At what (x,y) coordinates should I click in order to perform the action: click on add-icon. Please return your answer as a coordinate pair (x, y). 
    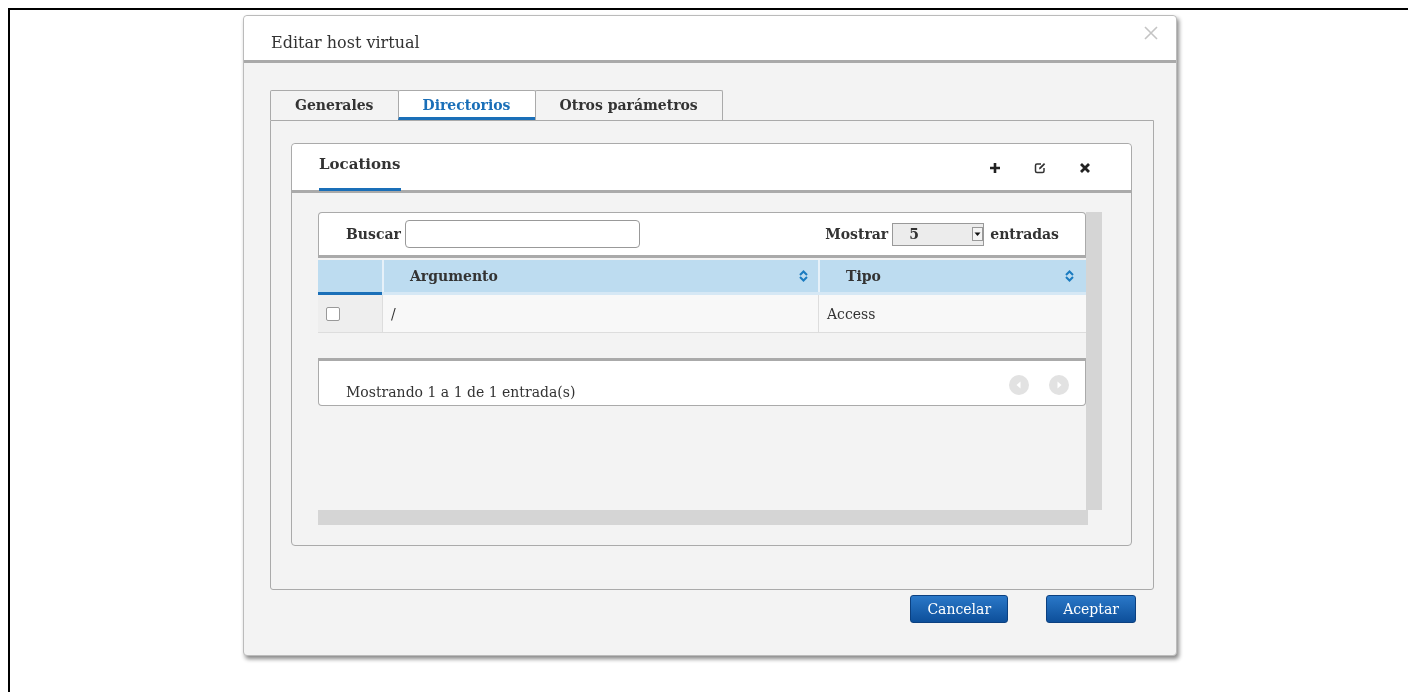
    Looking at the image, I should click on (995, 168).